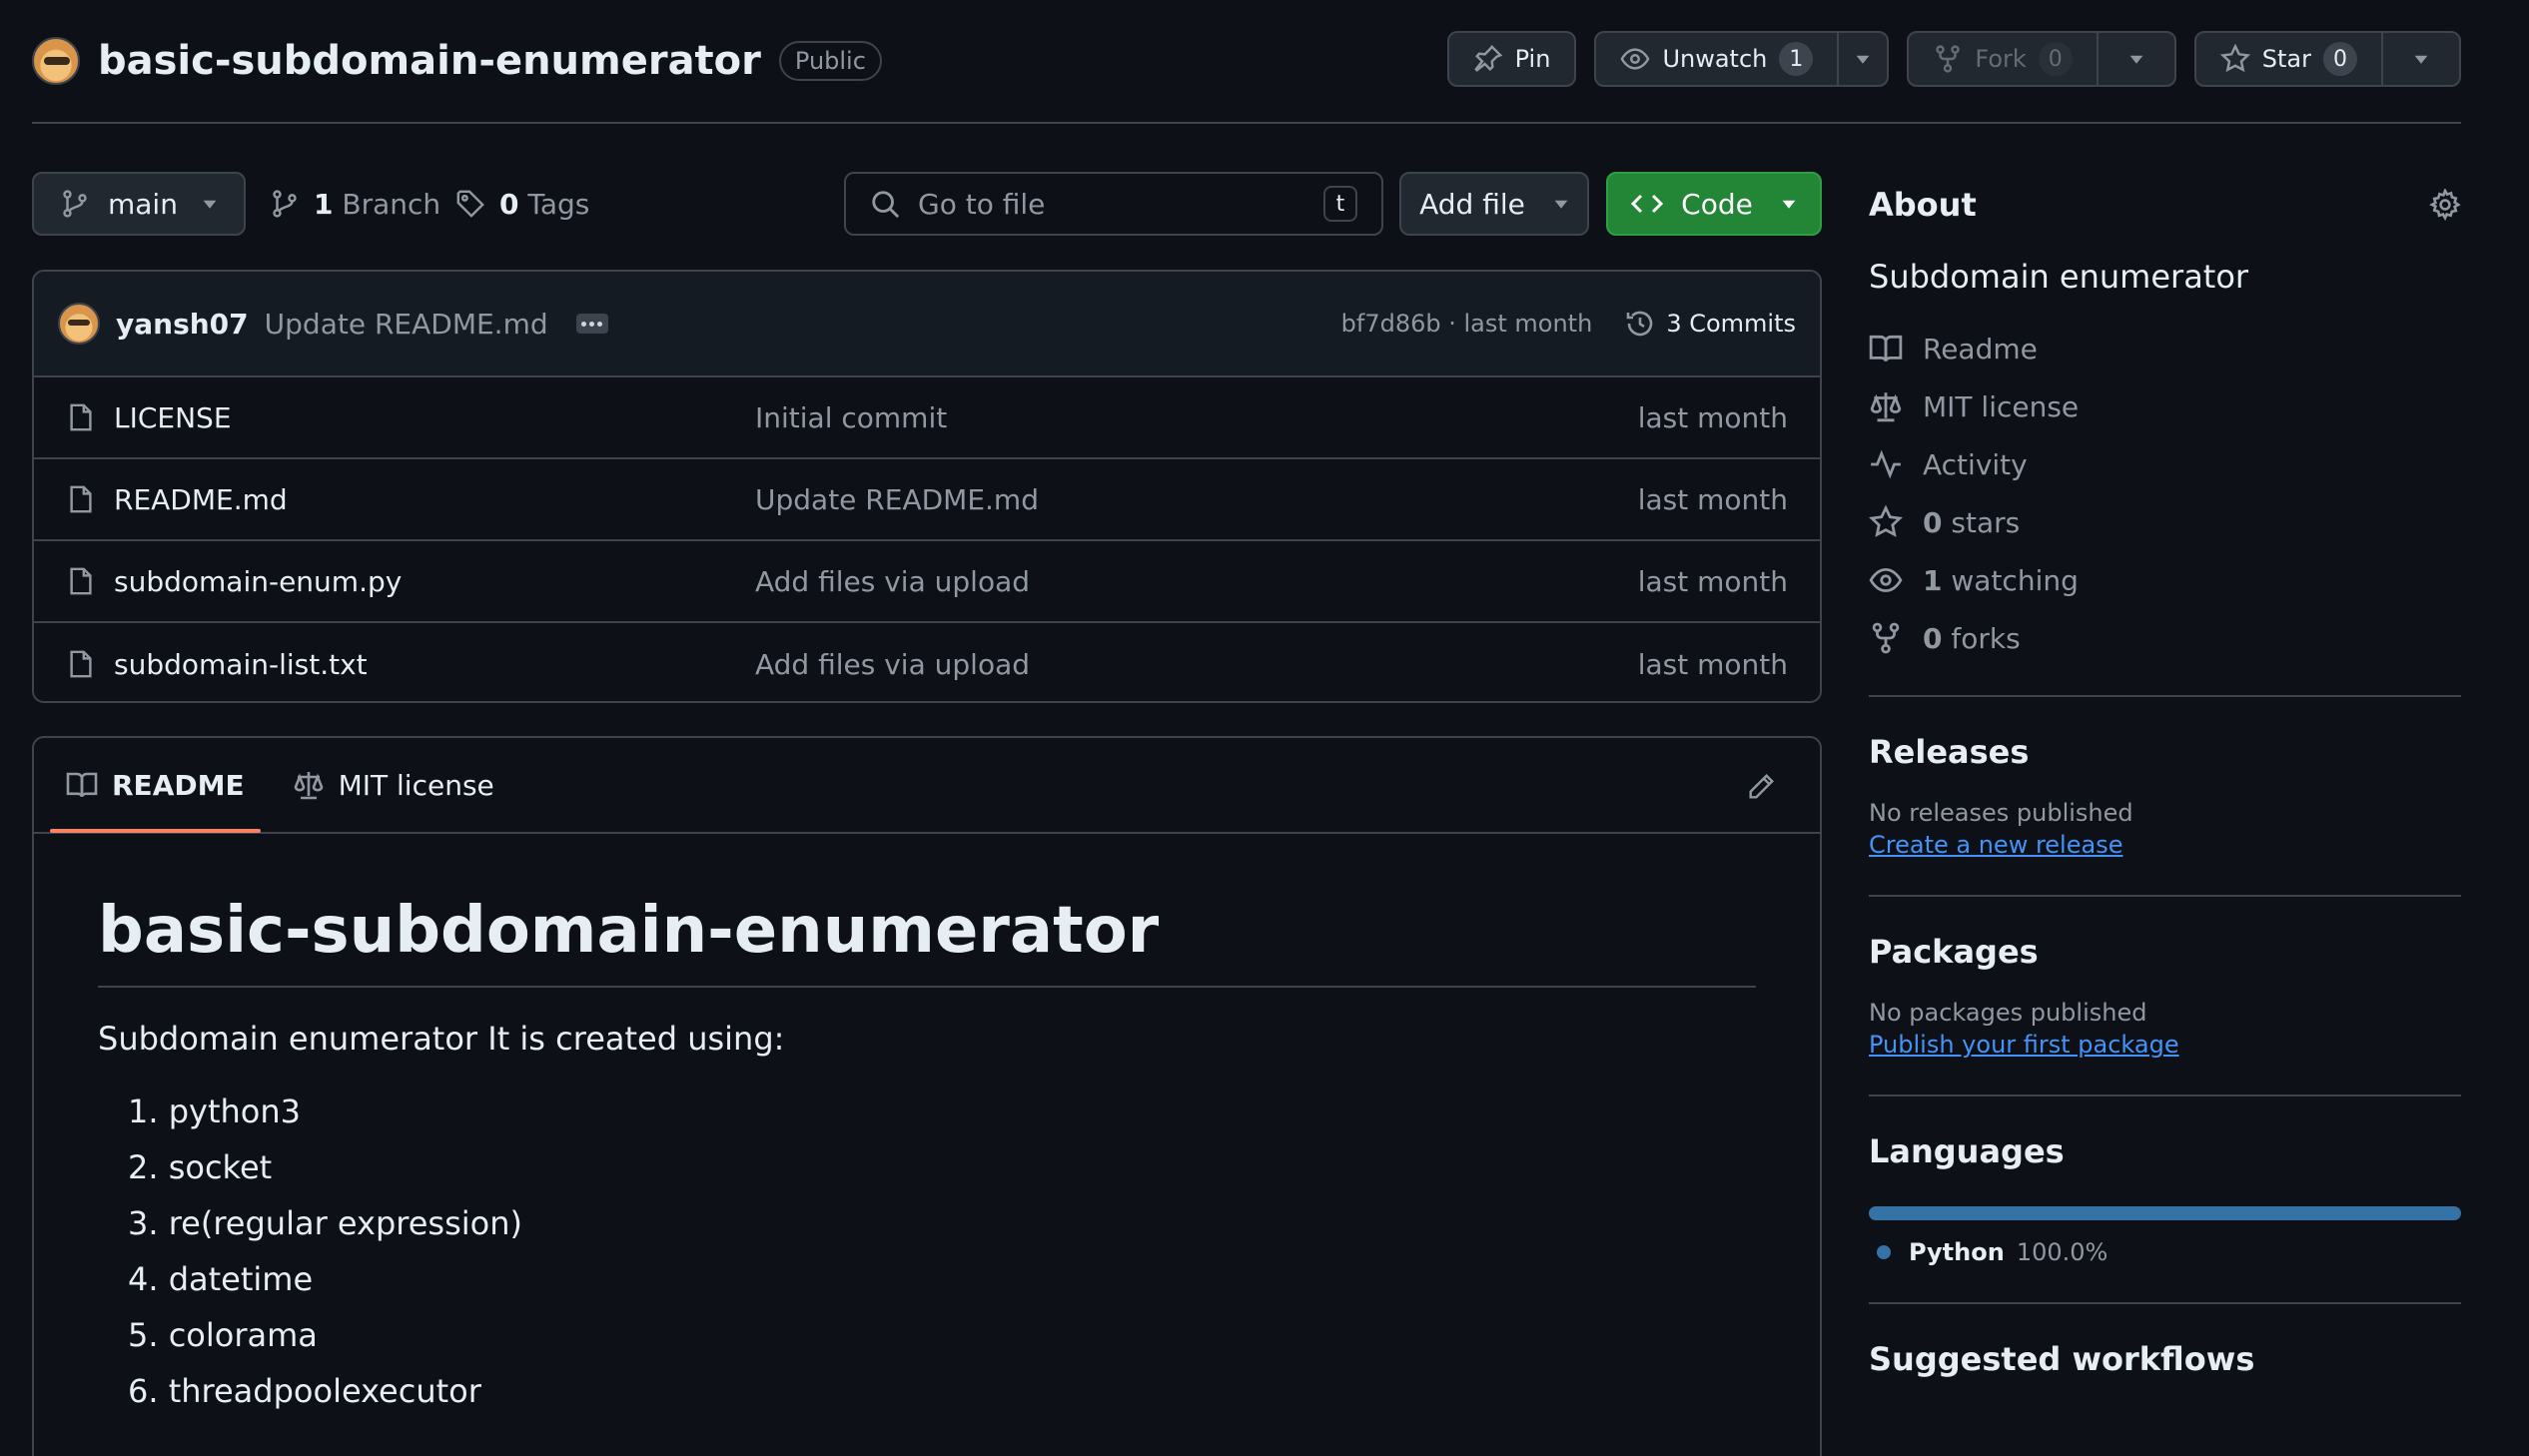 Image resolution: width=2529 pixels, height=1456 pixels. What do you see at coordinates (2165, 1252) in the screenshot?
I see `language-item: Python 100.0%` at bounding box center [2165, 1252].